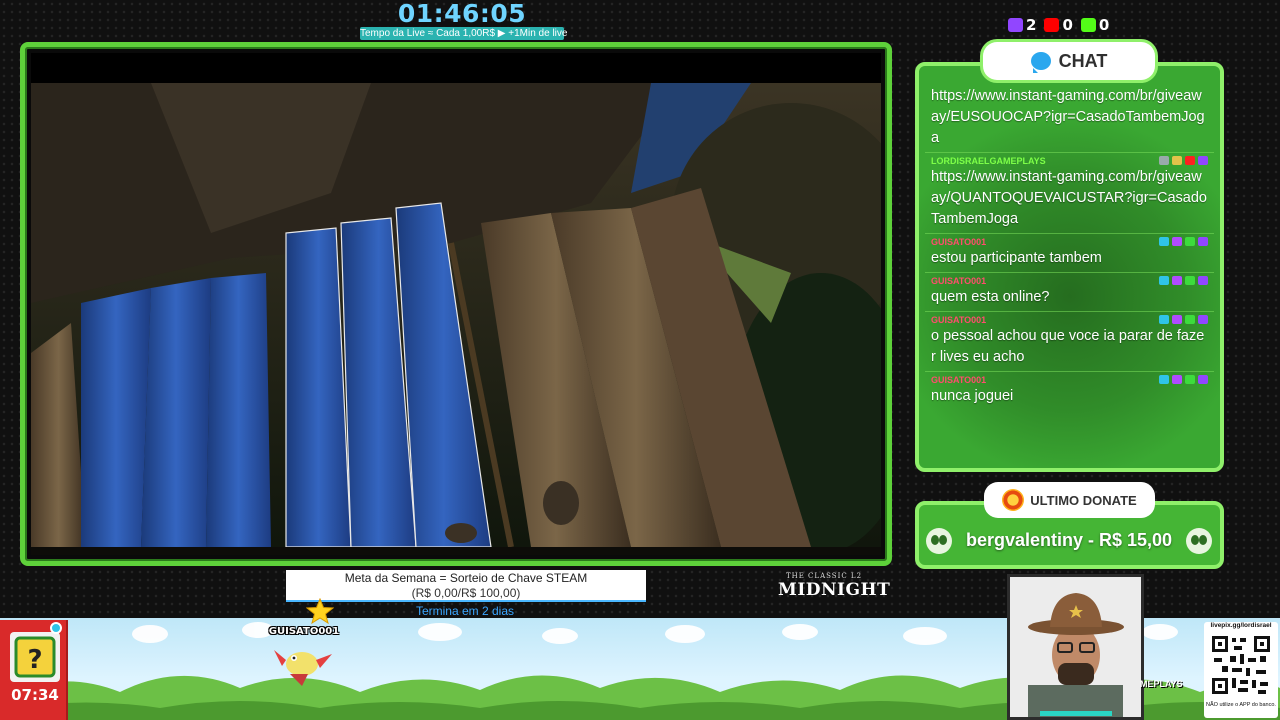 The width and height of the screenshot is (1280, 720). What do you see at coordinates (1069, 391) in the screenshot?
I see `chat-message: GUISATO001 nunca joguei` at bounding box center [1069, 391].